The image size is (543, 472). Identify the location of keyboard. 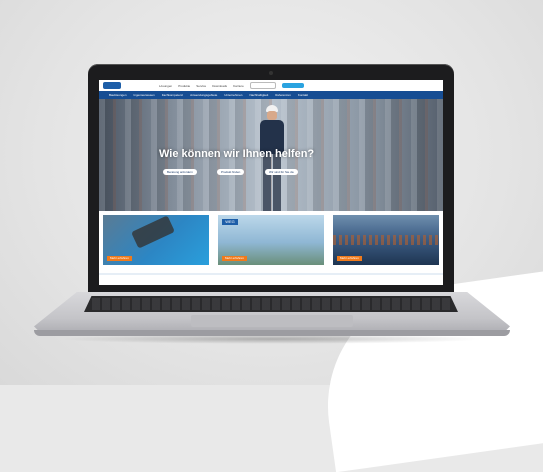
(271, 304).